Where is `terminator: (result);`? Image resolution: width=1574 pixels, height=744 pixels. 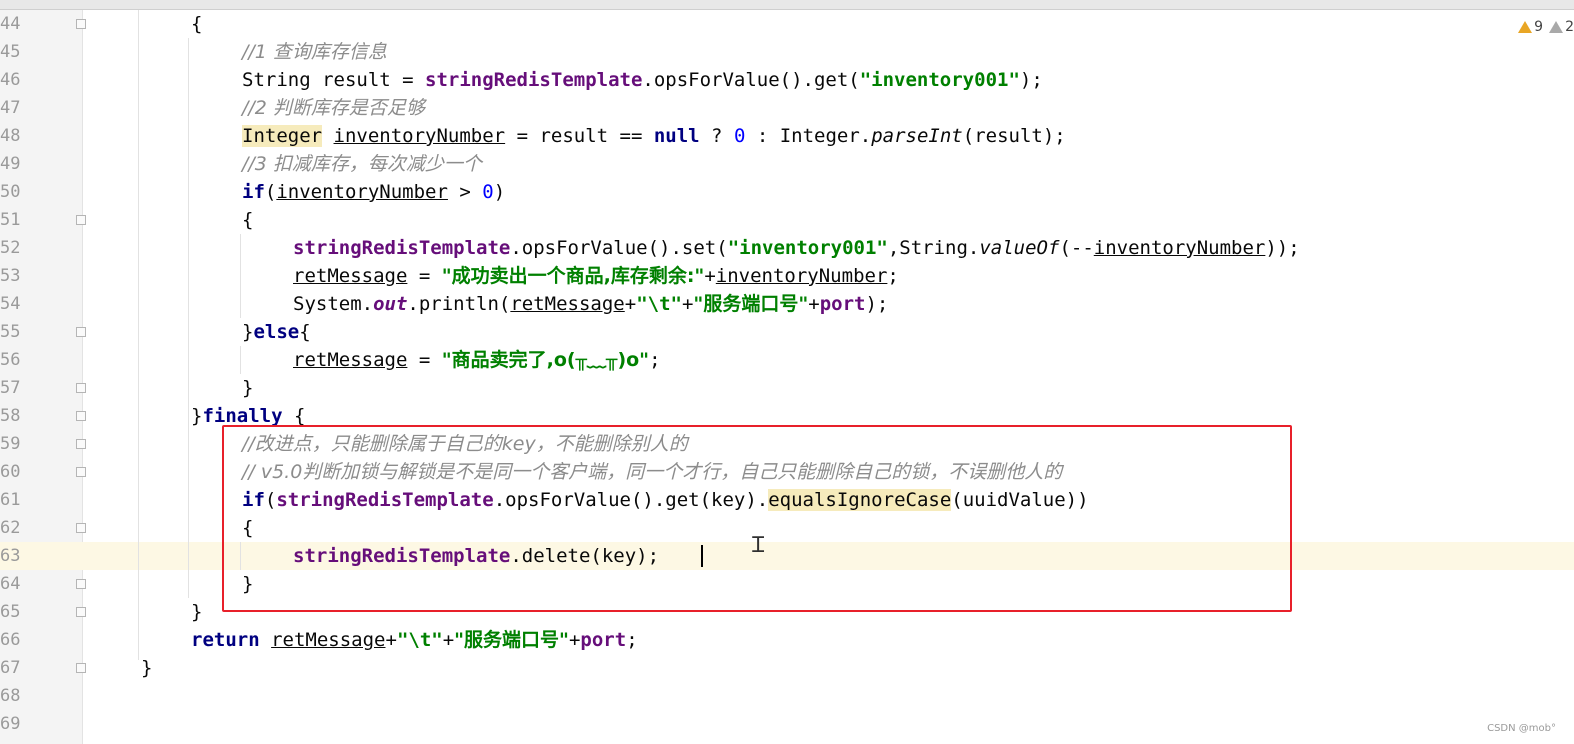
terminator: (result); is located at coordinates (1014, 136).